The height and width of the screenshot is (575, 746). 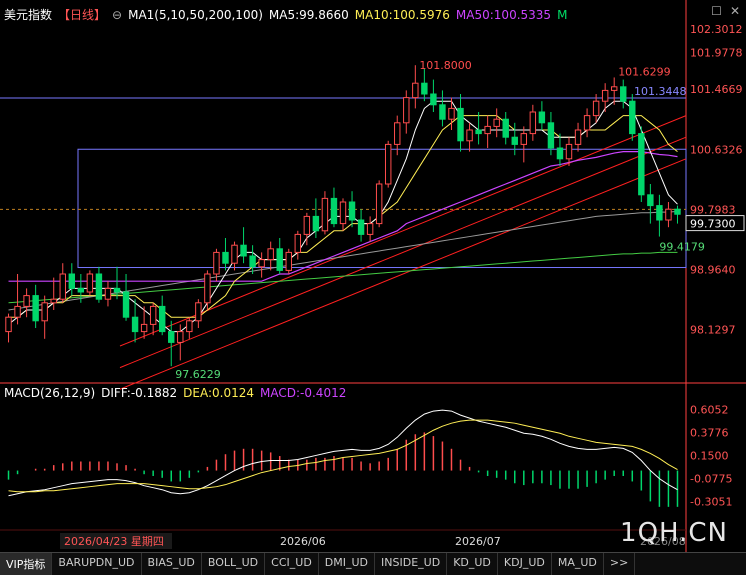 What do you see at coordinates (303, 393) in the screenshot?
I see `macd-value: MACD:-0.4012` at bounding box center [303, 393].